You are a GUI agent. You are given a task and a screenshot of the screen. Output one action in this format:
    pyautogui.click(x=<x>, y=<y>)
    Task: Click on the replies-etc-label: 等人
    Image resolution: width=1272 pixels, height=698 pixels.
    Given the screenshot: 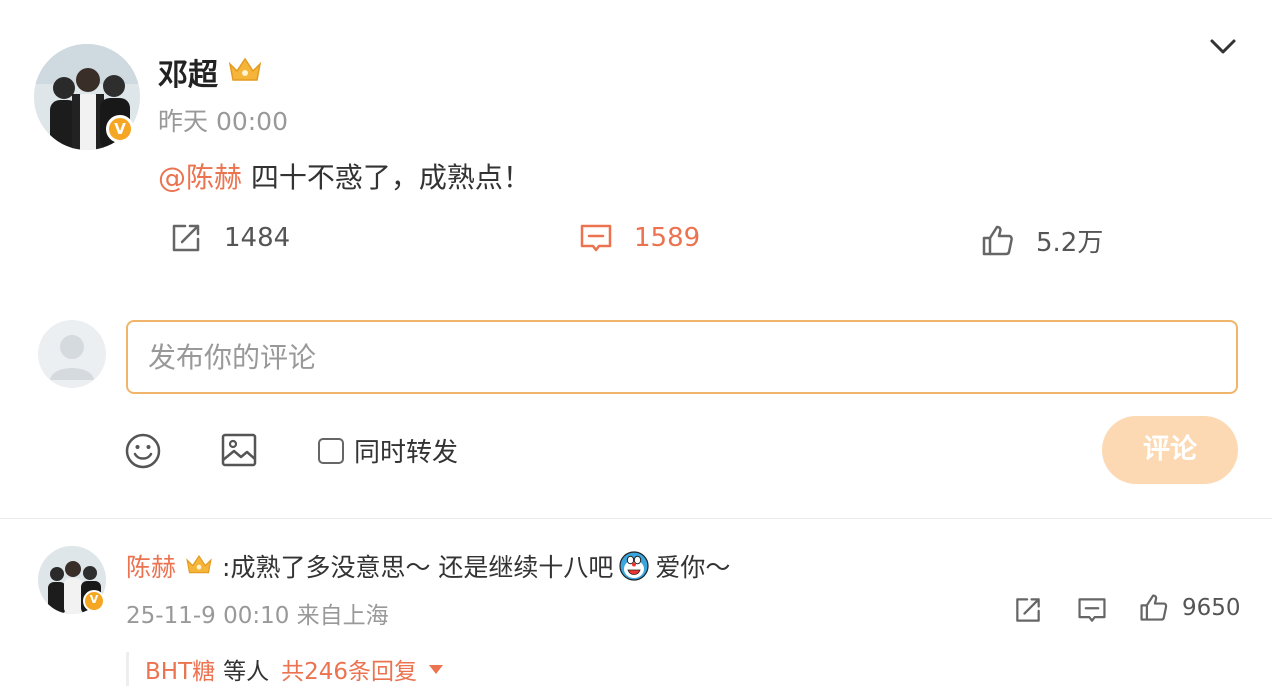 What is the action you would take?
    pyautogui.click(x=246, y=672)
    